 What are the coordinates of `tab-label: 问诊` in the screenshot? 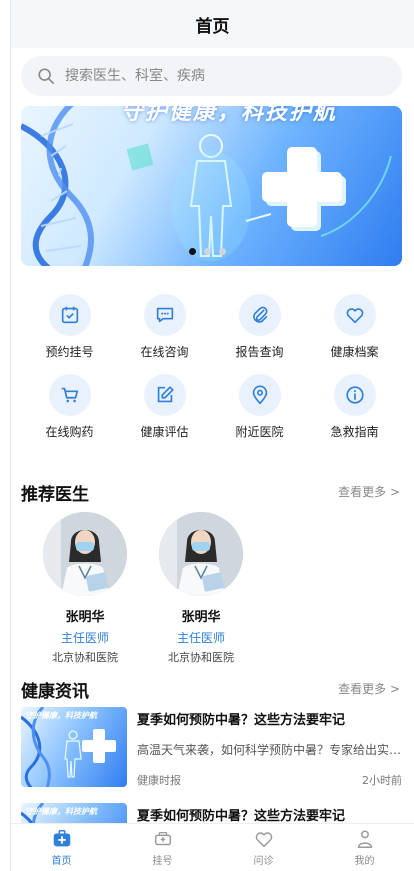 It's located at (263, 861).